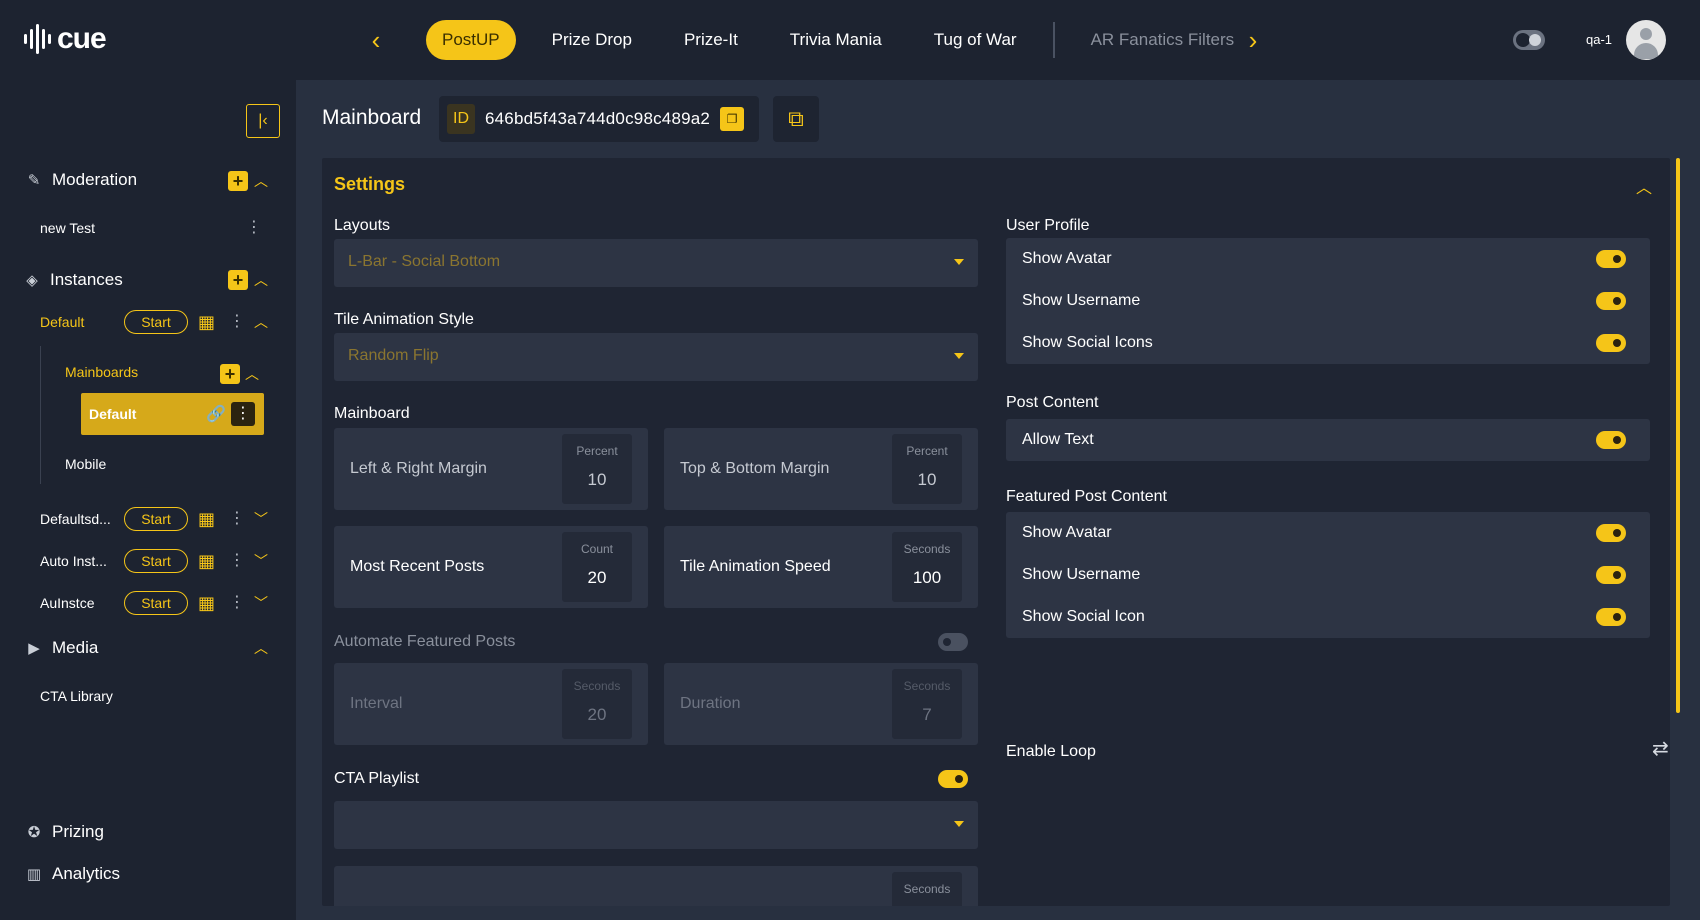  I want to click on cue-logo: cue, so click(65, 39).